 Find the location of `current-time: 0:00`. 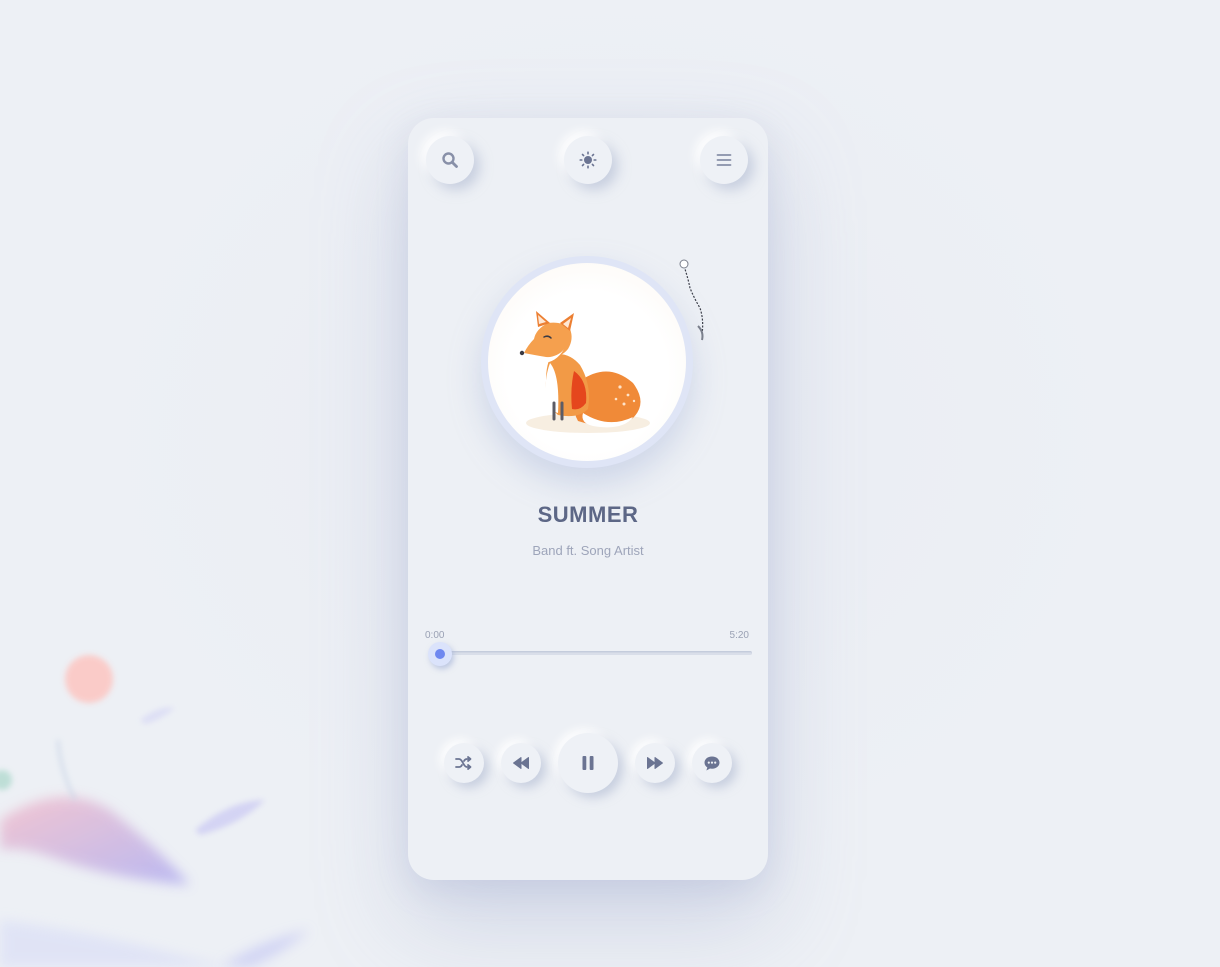

current-time: 0:00 is located at coordinates (435, 635).